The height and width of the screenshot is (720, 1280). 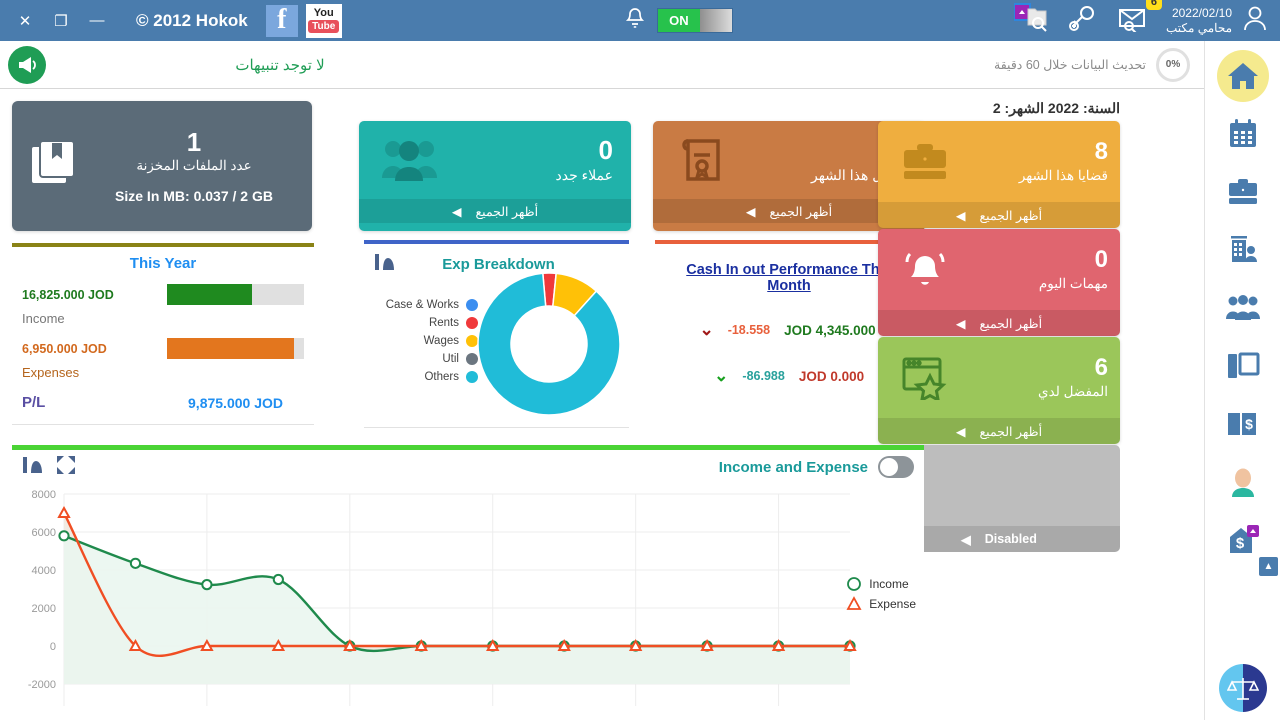 I want to click on favorites-count: 6, so click(x=1101, y=368).